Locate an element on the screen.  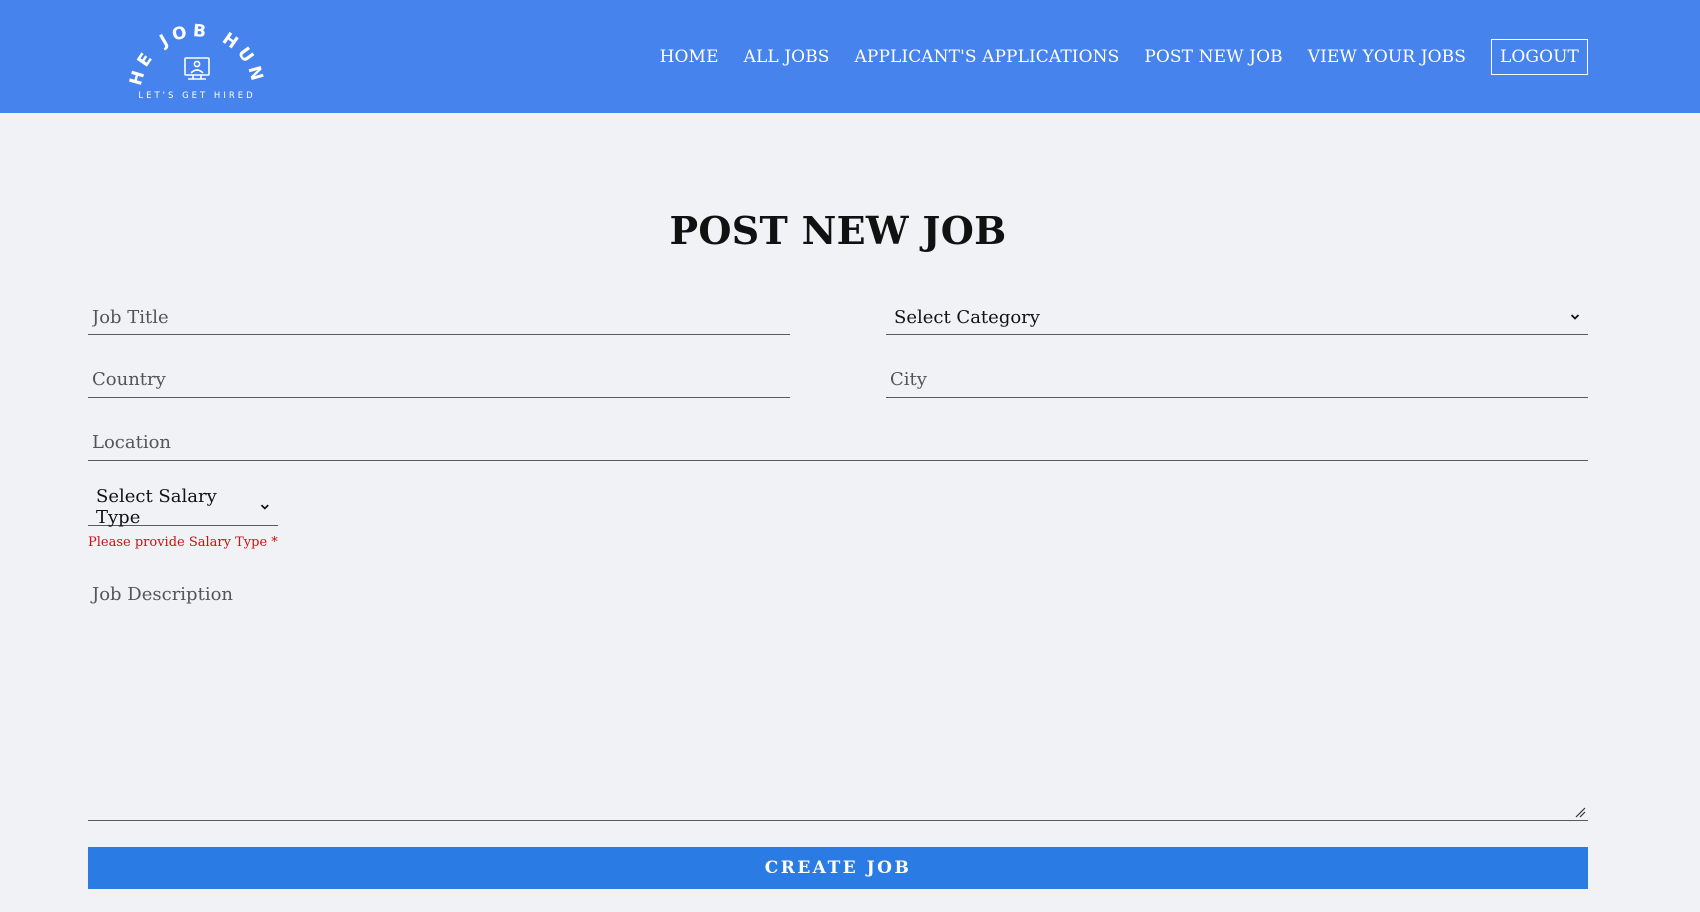
svg-text: LET'S GET HIRED is located at coordinates (196, 96).